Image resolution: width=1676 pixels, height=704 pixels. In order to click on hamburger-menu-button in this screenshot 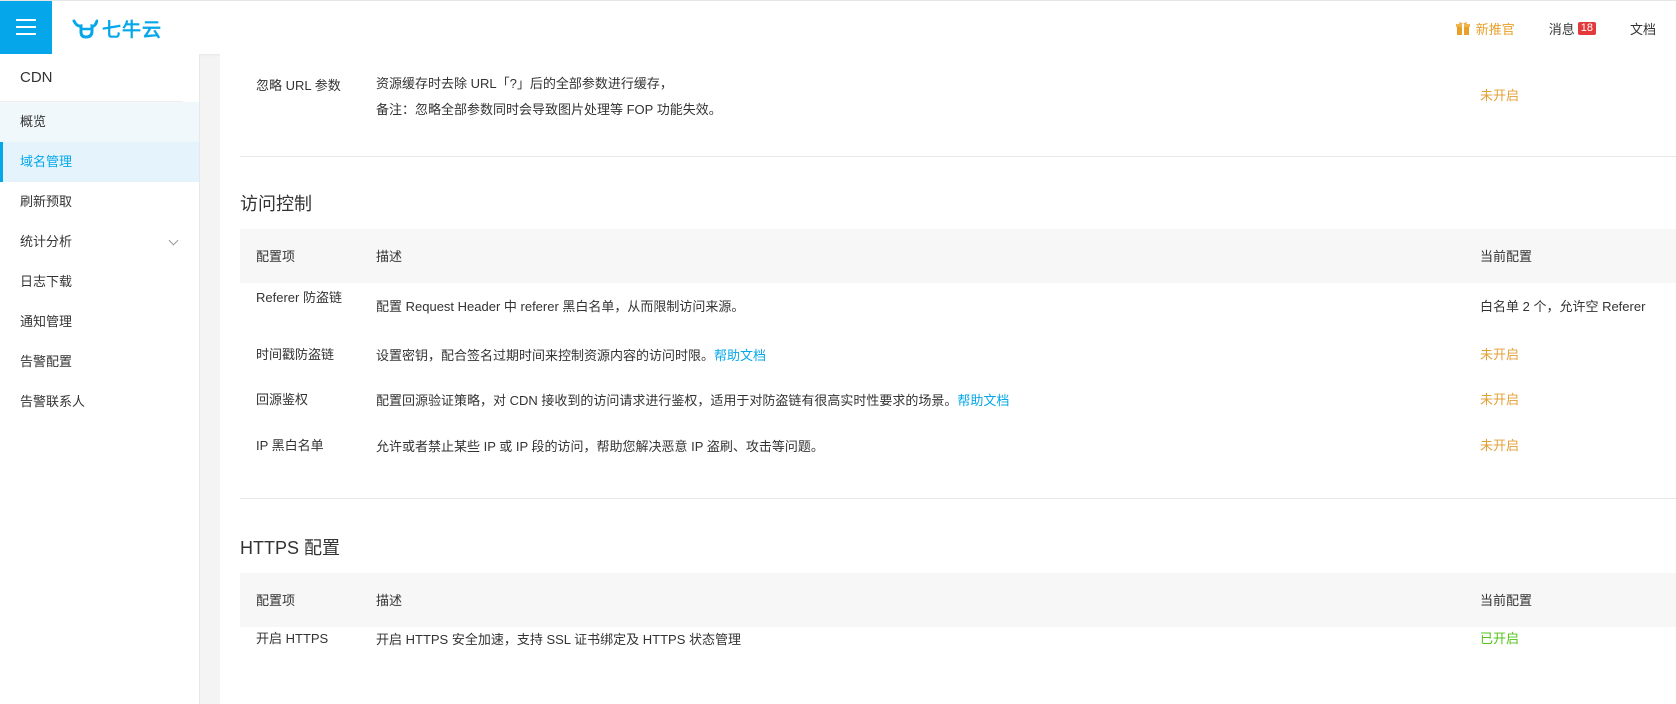, I will do `click(26, 28)`.